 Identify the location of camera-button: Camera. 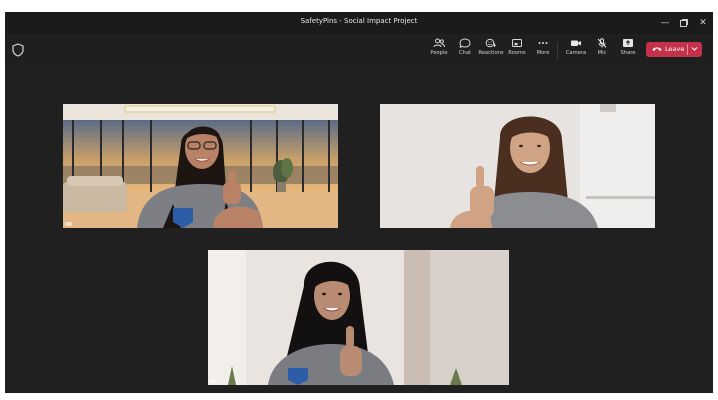
(576, 51).